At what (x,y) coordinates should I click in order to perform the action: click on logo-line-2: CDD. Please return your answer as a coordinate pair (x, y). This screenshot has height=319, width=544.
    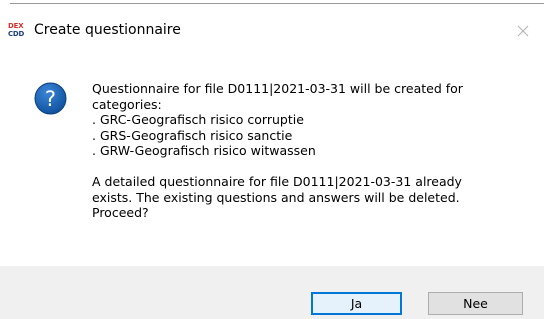
    Looking at the image, I should click on (16, 34).